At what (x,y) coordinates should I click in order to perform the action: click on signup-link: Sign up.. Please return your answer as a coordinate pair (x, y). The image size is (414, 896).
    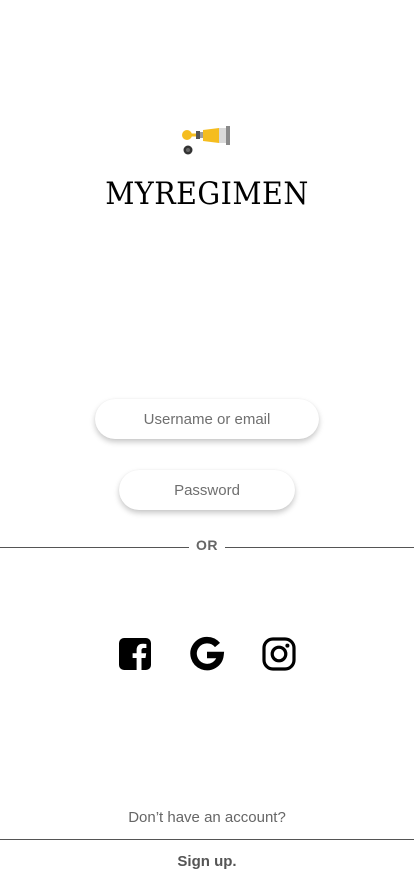
    Looking at the image, I should click on (207, 861).